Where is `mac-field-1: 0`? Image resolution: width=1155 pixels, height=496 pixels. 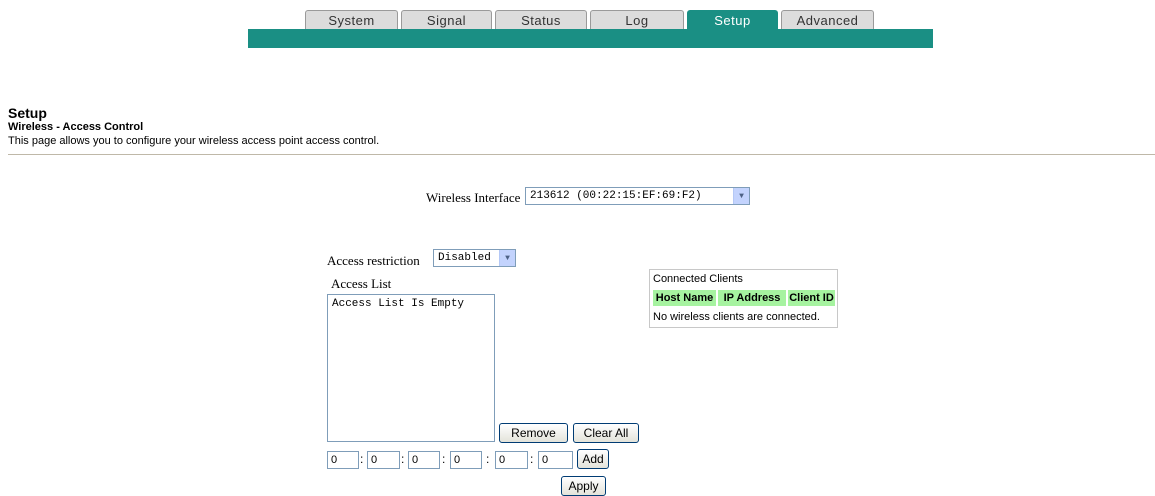 mac-field-1: 0 is located at coordinates (343, 460).